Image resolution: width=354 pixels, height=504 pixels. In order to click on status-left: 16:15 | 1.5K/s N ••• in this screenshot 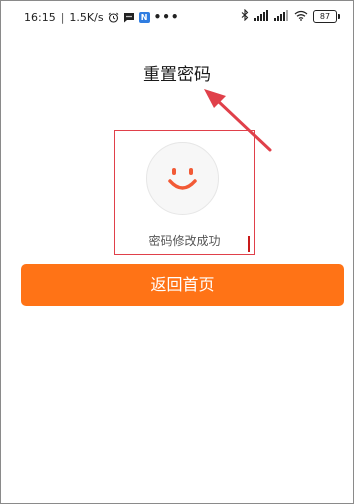, I will do `click(102, 17)`.